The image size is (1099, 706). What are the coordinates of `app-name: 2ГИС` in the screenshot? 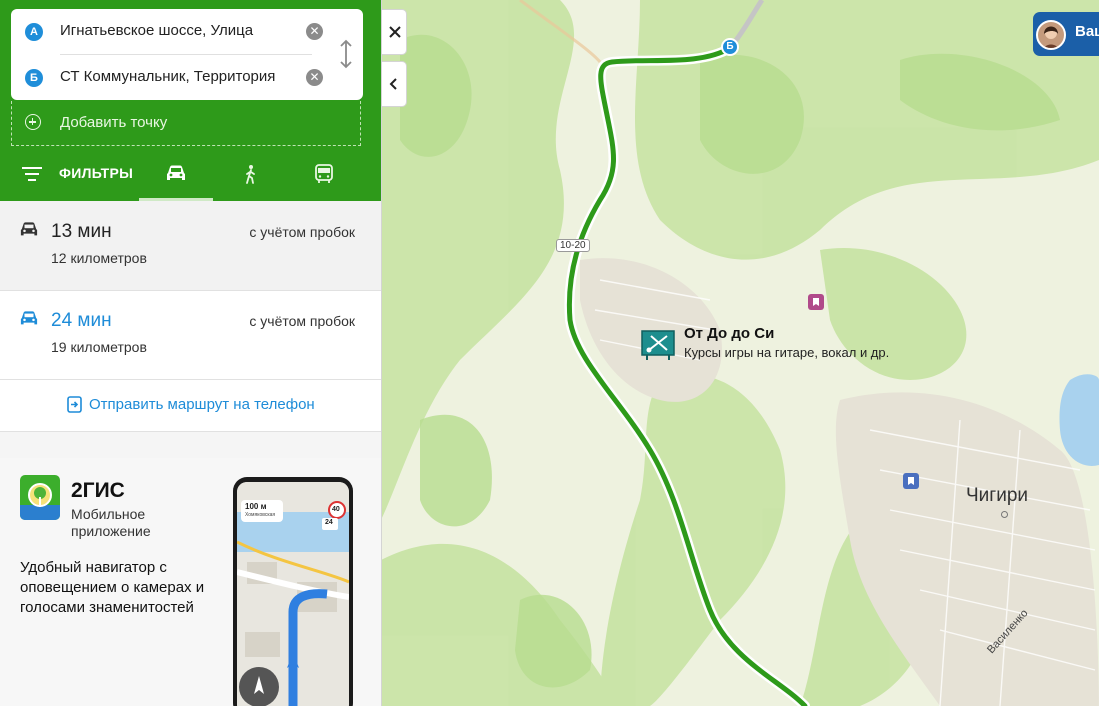 It's located at (98, 490).